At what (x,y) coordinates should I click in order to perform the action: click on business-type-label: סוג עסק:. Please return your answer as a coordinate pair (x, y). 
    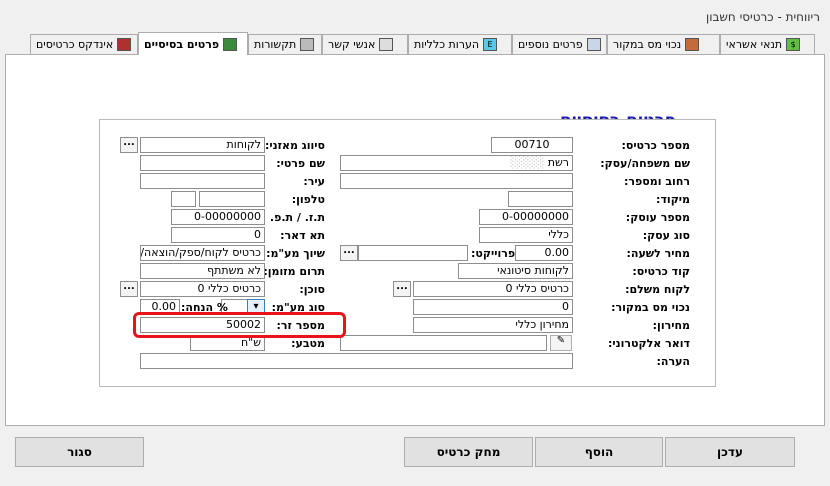
    Looking at the image, I should click on (666, 235).